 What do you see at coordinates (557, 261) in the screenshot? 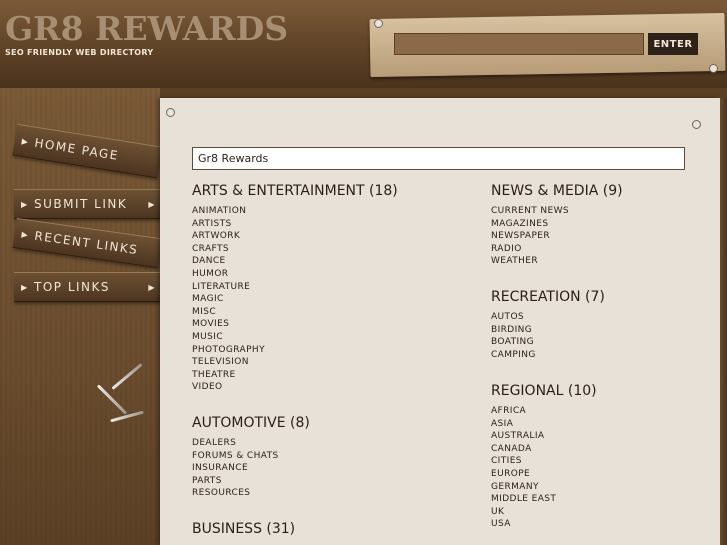
I see `subcategory-link: WEATHER` at bounding box center [557, 261].